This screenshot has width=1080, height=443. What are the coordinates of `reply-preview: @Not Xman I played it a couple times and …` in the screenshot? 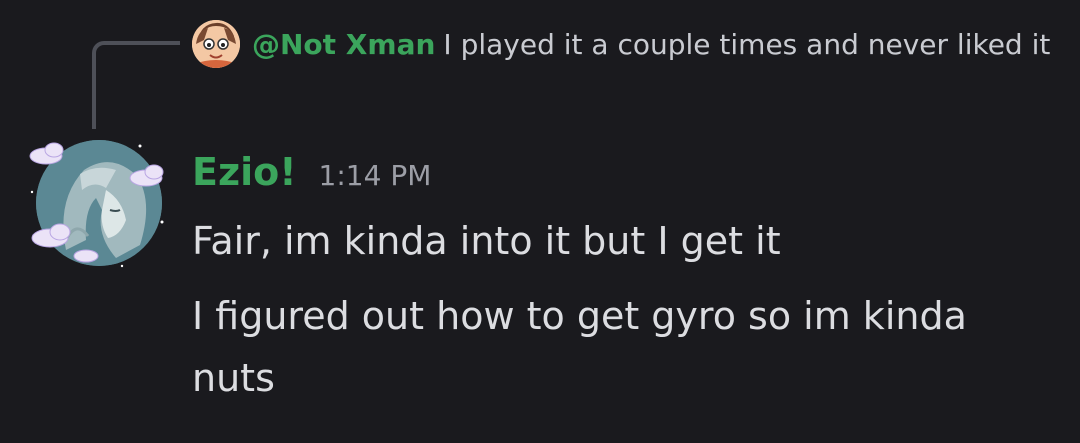 It's located at (622, 45).